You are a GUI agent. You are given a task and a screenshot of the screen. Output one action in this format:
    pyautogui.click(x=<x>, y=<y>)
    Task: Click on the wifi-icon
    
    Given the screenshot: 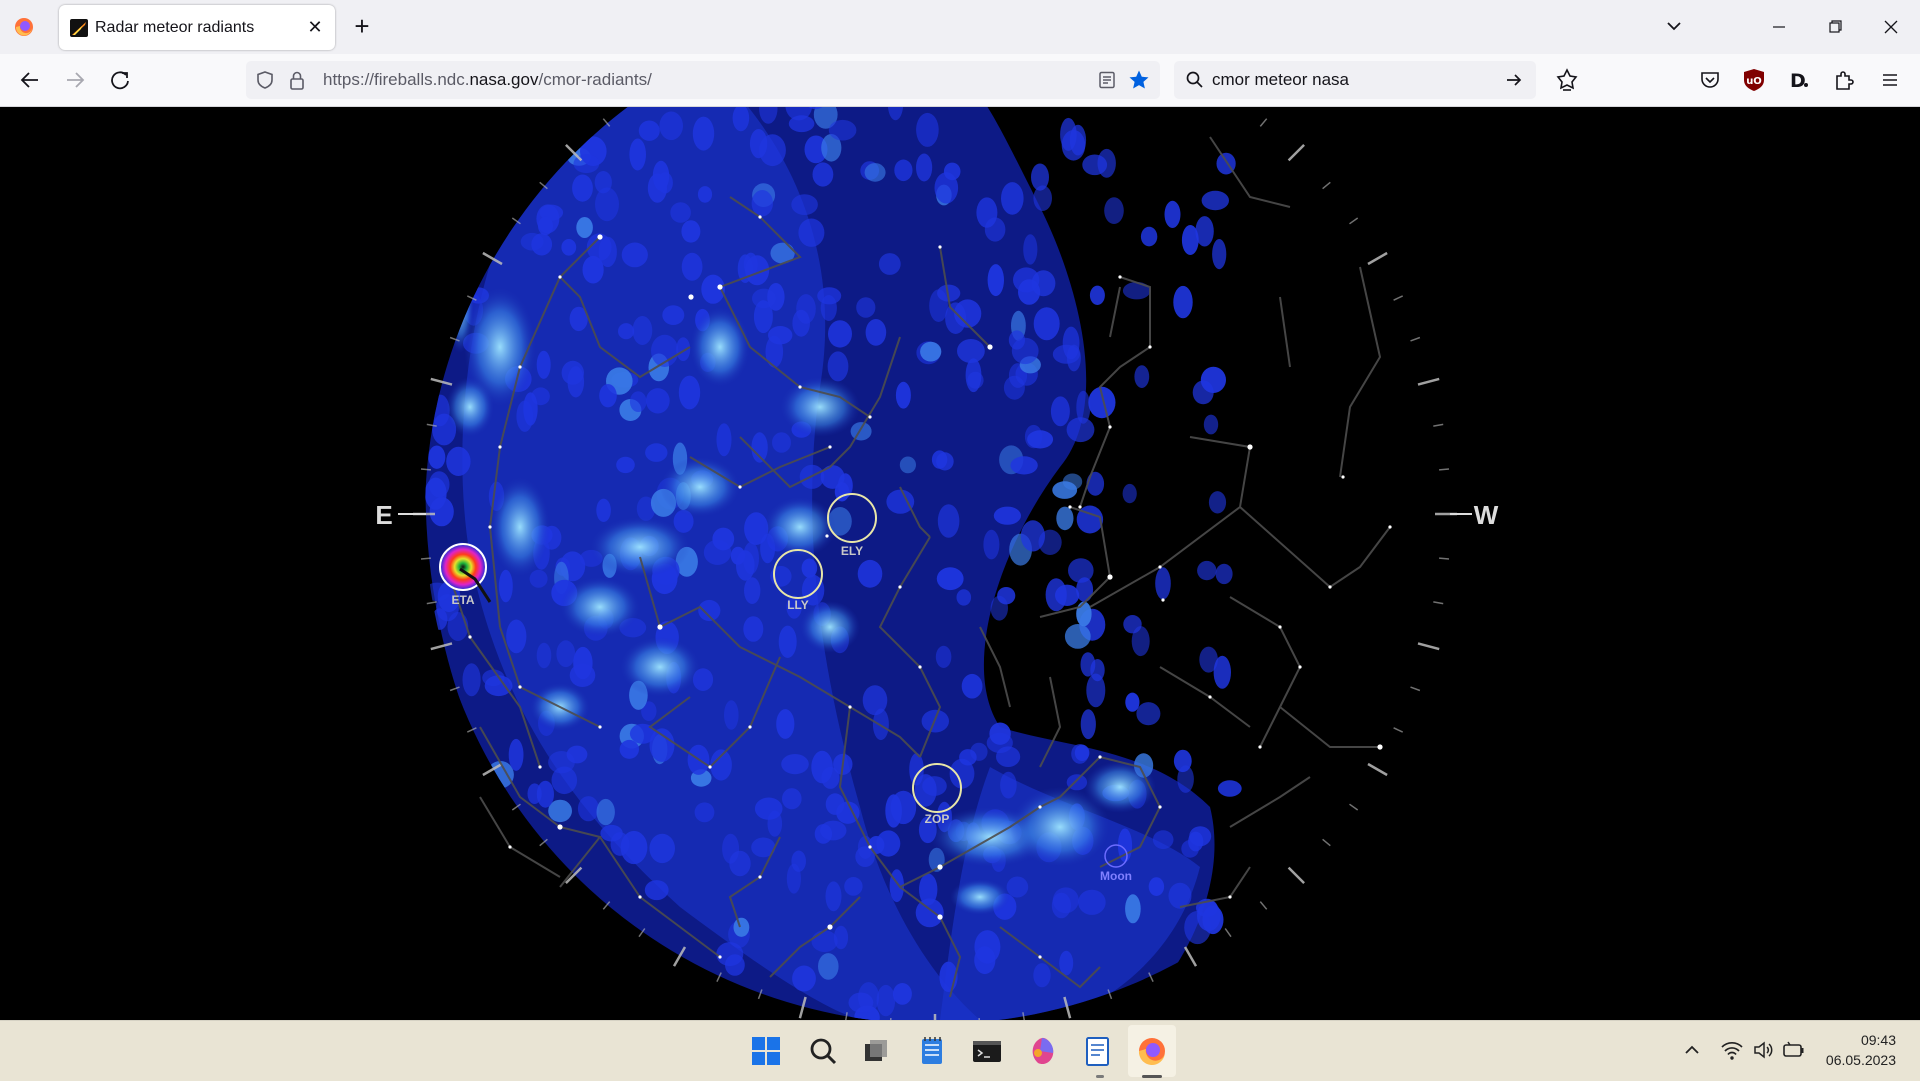 What is the action you would take?
    pyautogui.click(x=1732, y=1050)
    